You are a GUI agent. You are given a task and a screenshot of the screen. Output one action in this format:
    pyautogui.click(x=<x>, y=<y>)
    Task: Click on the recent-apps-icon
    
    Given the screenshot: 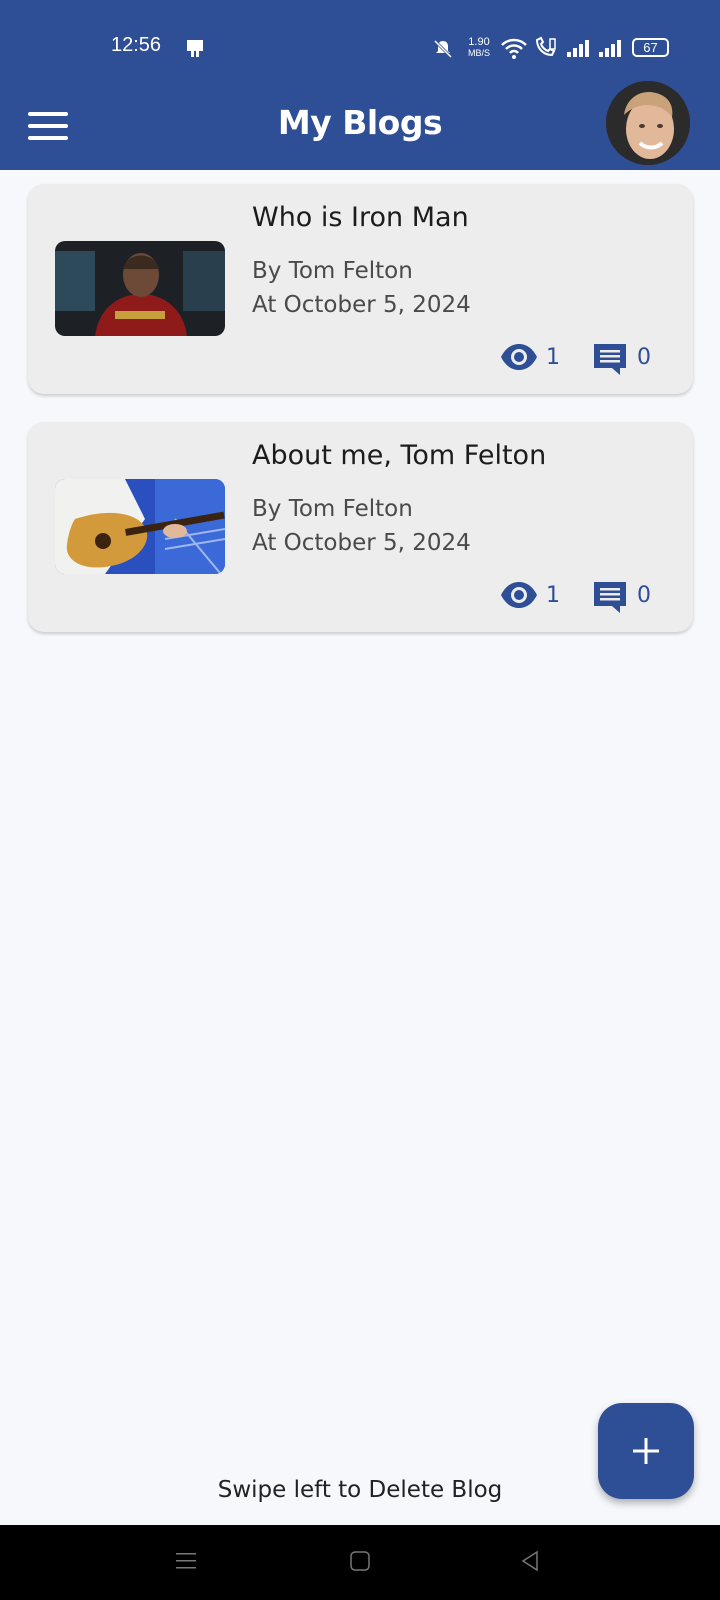 What is the action you would take?
    pyautogui.click(x=186, y=1561)
    